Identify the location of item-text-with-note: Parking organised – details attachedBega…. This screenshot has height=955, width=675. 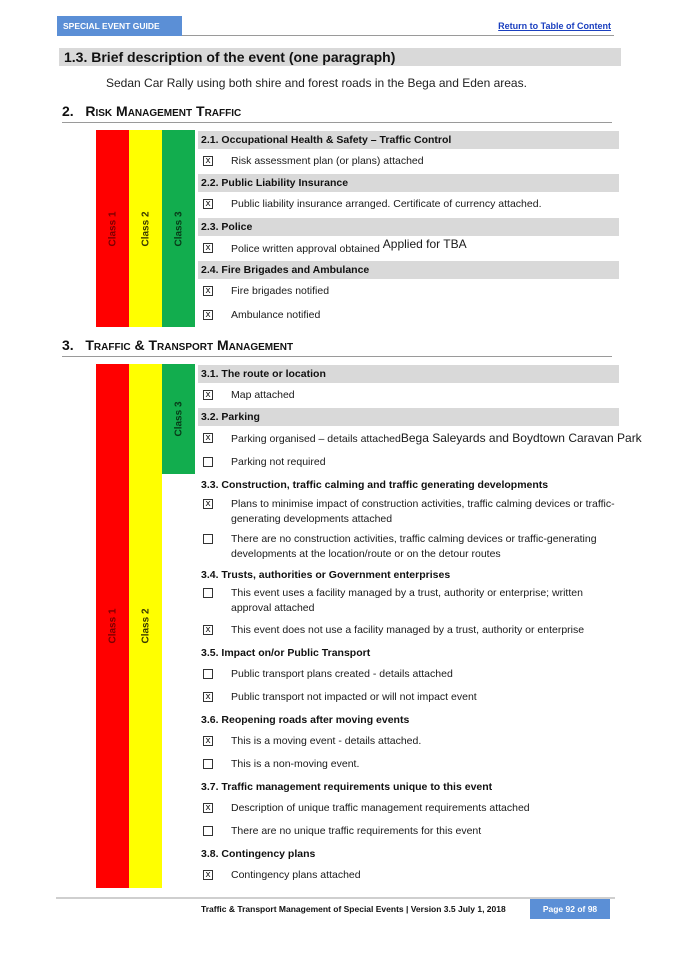
(451, 439).